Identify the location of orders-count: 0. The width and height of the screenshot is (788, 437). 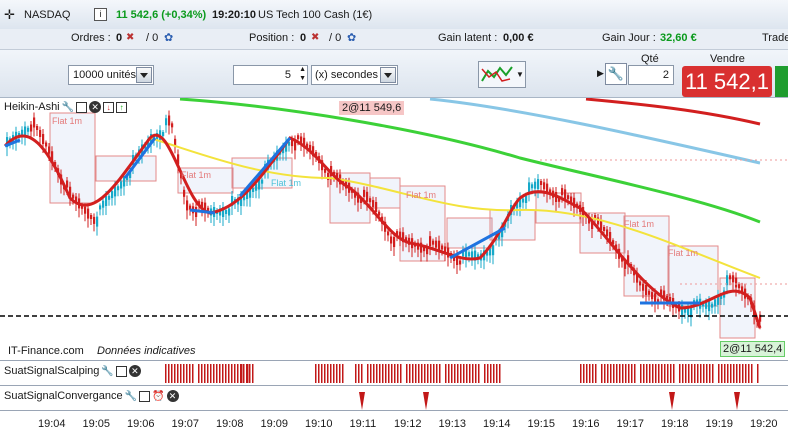
(119, 38).